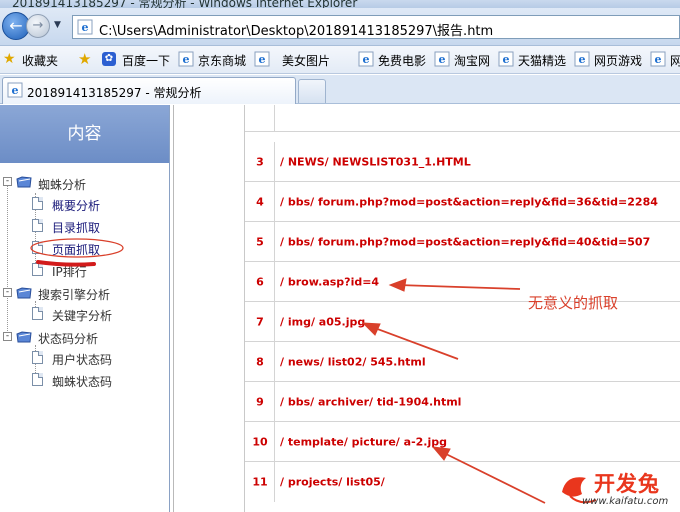  What do you see at coordinates (618, 60) in the screenshot?
I see `favorite-link-games: 网页游戏` at bounding box center [618, 60].